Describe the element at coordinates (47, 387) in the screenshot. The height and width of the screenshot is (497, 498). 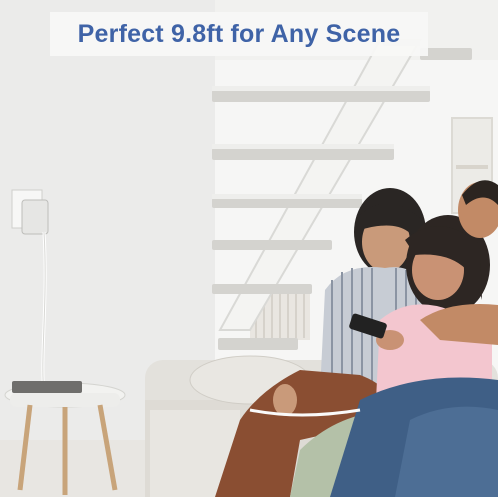
I see `phone-on-table` at that location.